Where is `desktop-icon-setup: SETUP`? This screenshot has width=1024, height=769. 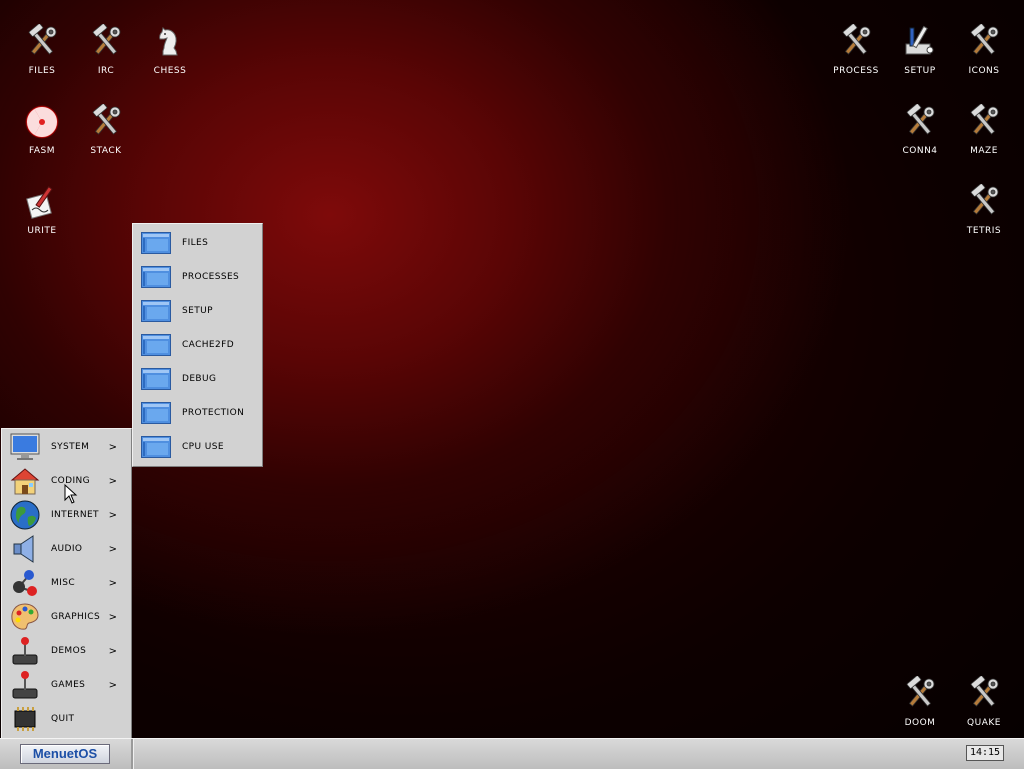
desktop-icon-setup: SETUP is located at coordinates (920, 59).